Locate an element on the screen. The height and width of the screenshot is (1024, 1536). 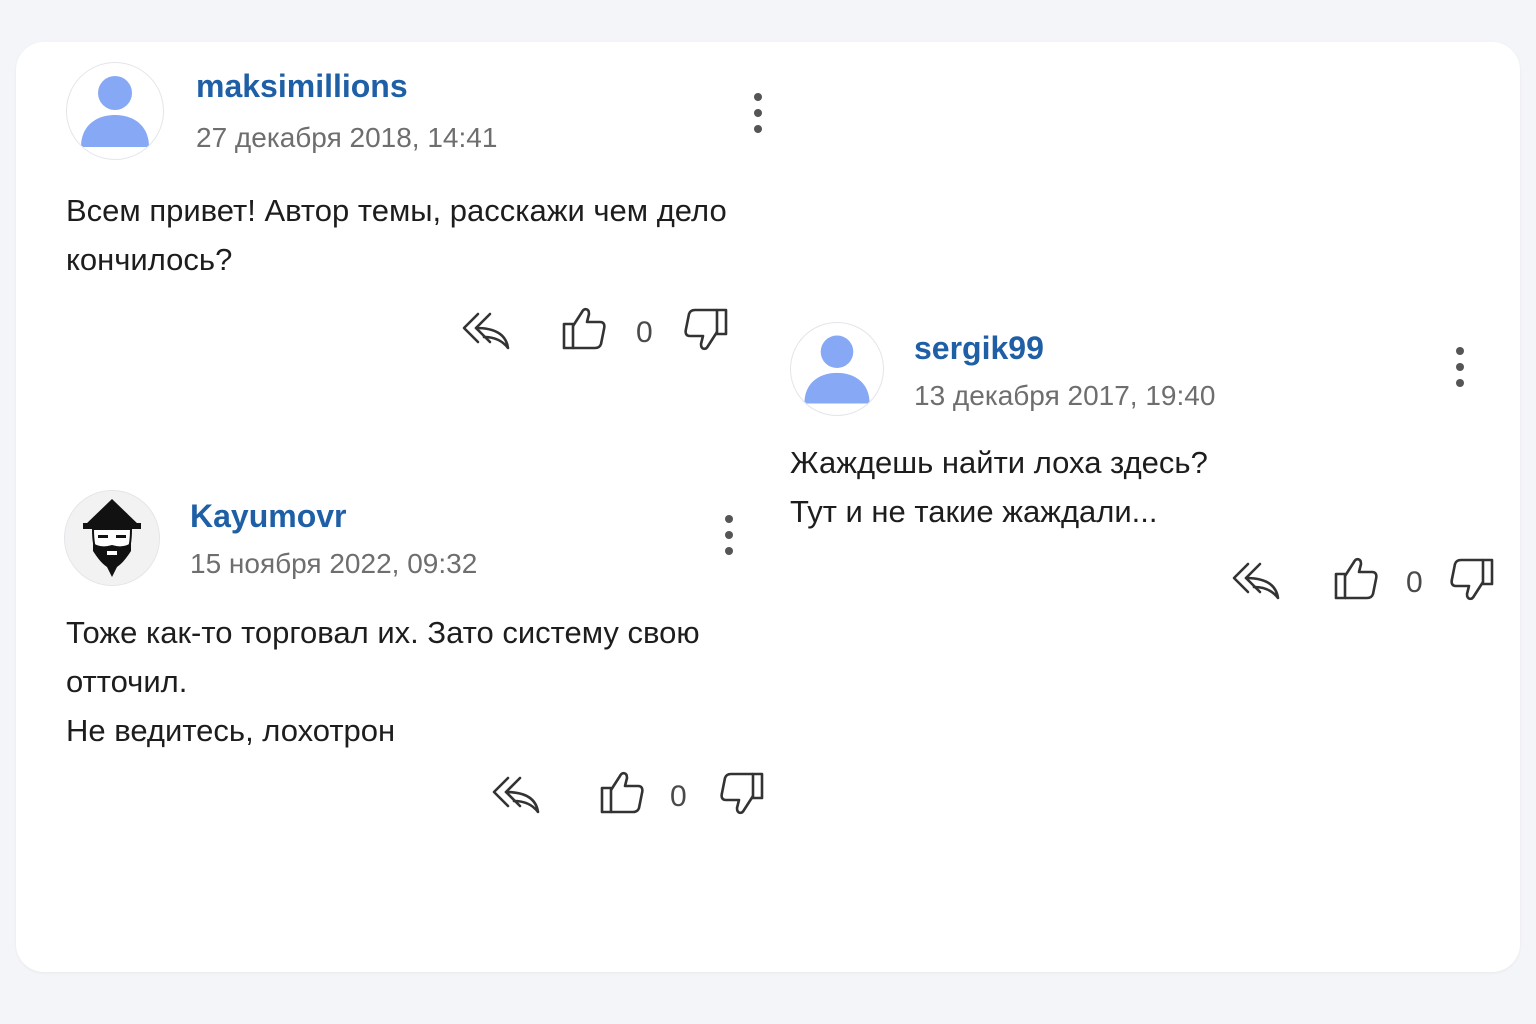
comment-line: кончилось? is located at coordinates (149, 259).